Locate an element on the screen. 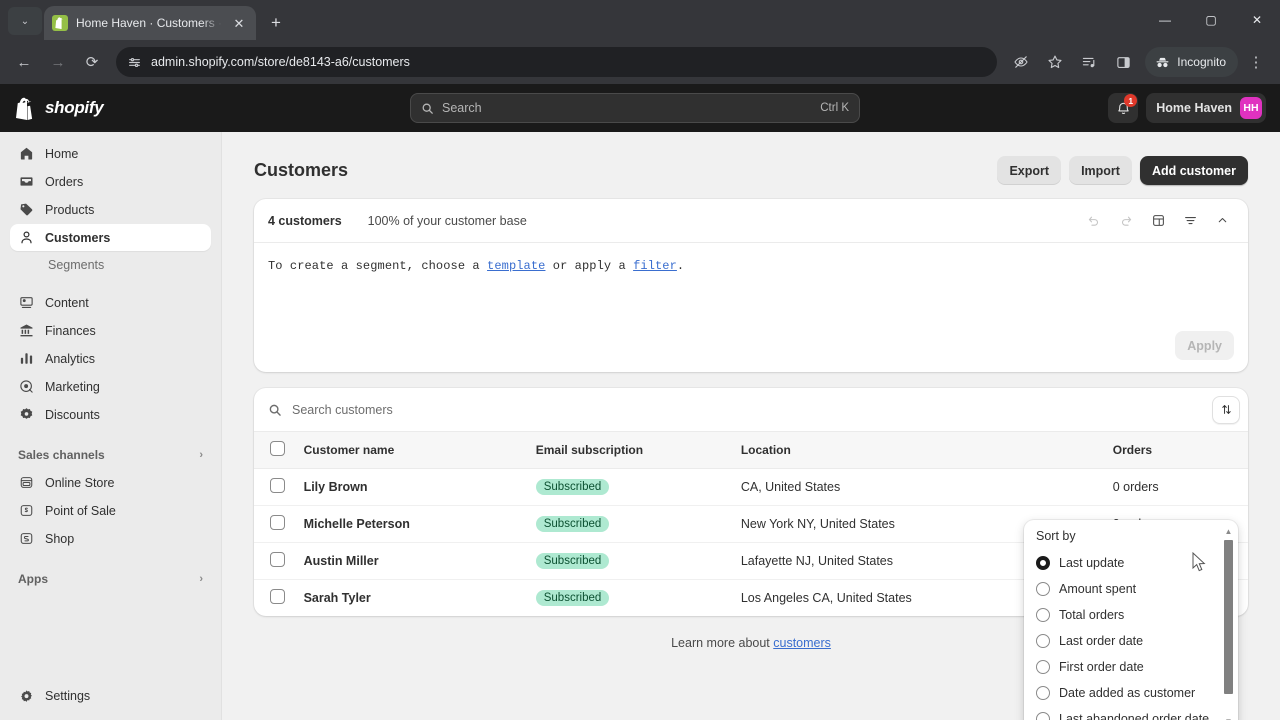 The width and height of the screenshot is (1280, 720). sort-option-date-added-as-customer: Date added as customer is located at coordinates (1131, 693).